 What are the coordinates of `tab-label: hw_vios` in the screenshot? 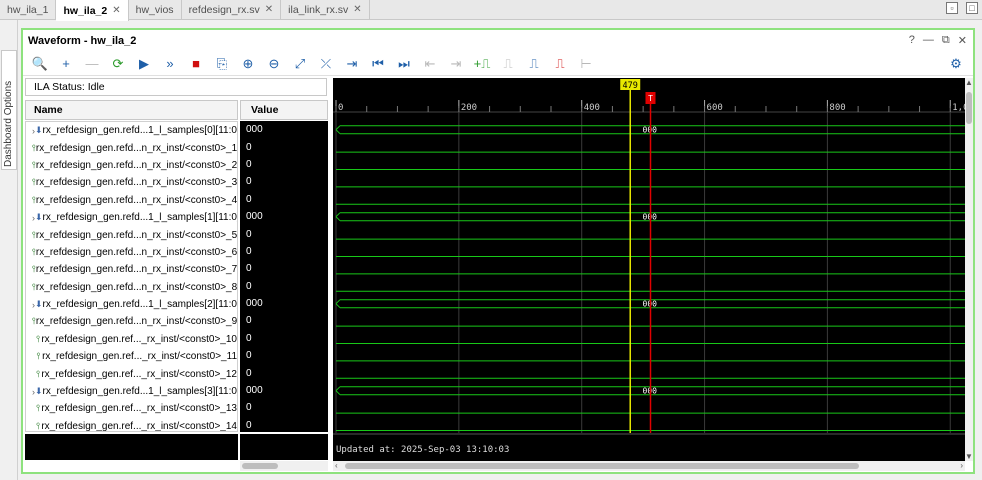 It's located at (154, 10).